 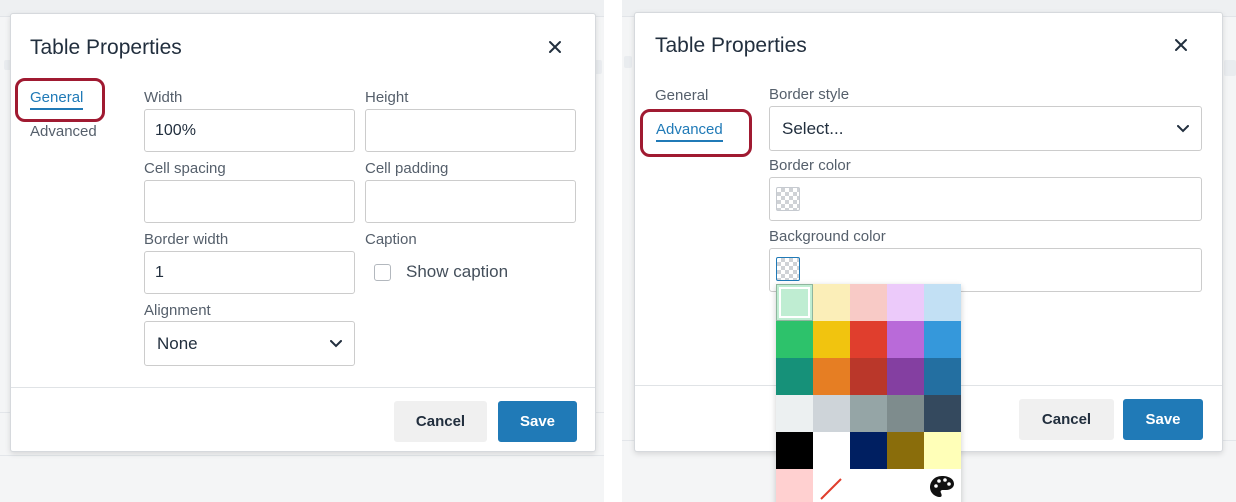 I want to click on custom-color-button, so click(x=942, y=485).